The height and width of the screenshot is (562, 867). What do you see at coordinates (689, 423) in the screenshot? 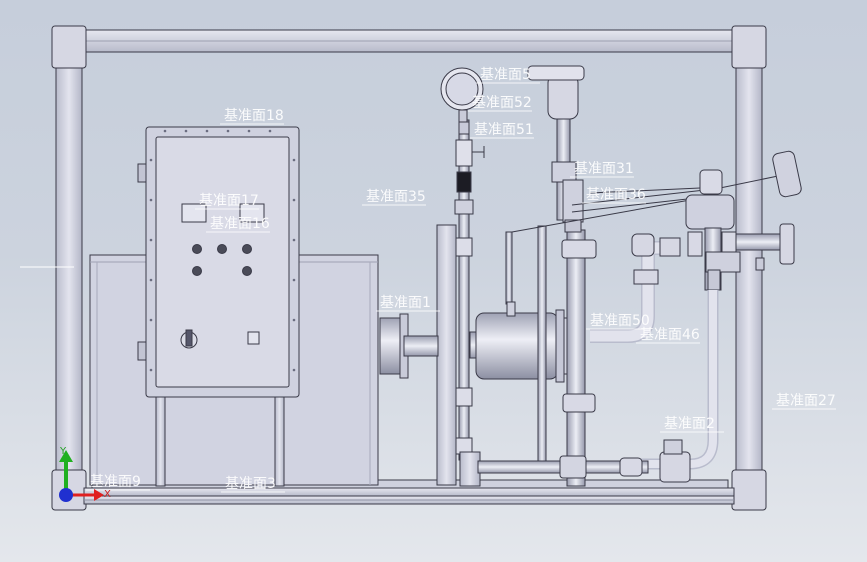
I see `reference-plane-label: 基准面2` at bounding box center [689, 423].